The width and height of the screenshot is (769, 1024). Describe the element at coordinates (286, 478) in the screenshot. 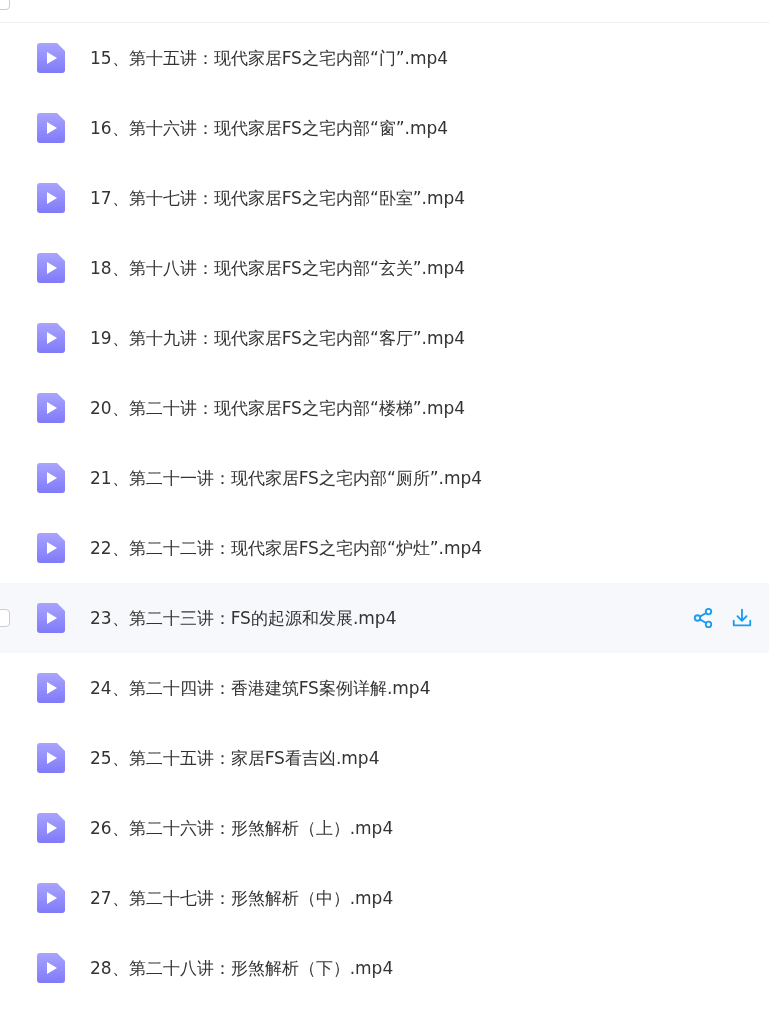

I see `file-name: 21、第二十一讲：现代家居FS之宅内部“厕所”.mp4` at that location.